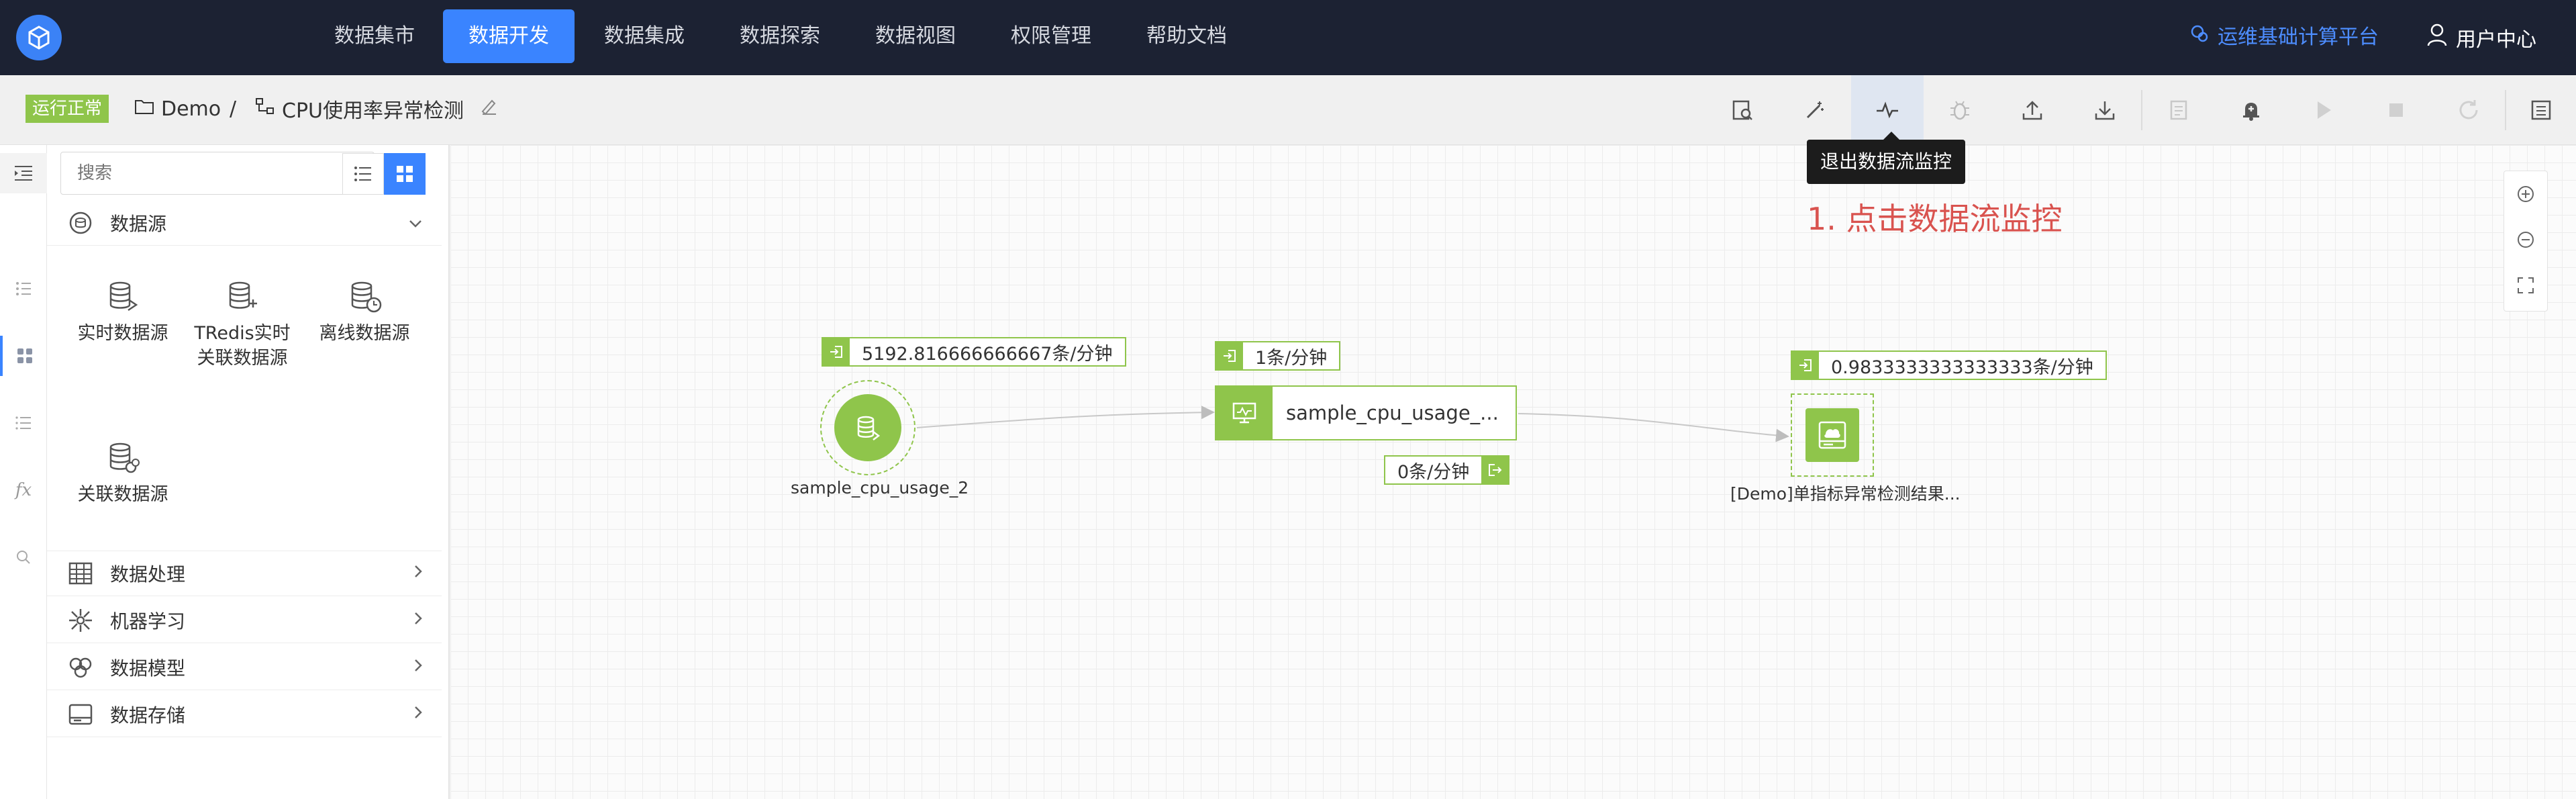 The image size is (2576, 799). I want to click on source-output-rate: 5192.816666666667条/分钟, so click(974, 352).